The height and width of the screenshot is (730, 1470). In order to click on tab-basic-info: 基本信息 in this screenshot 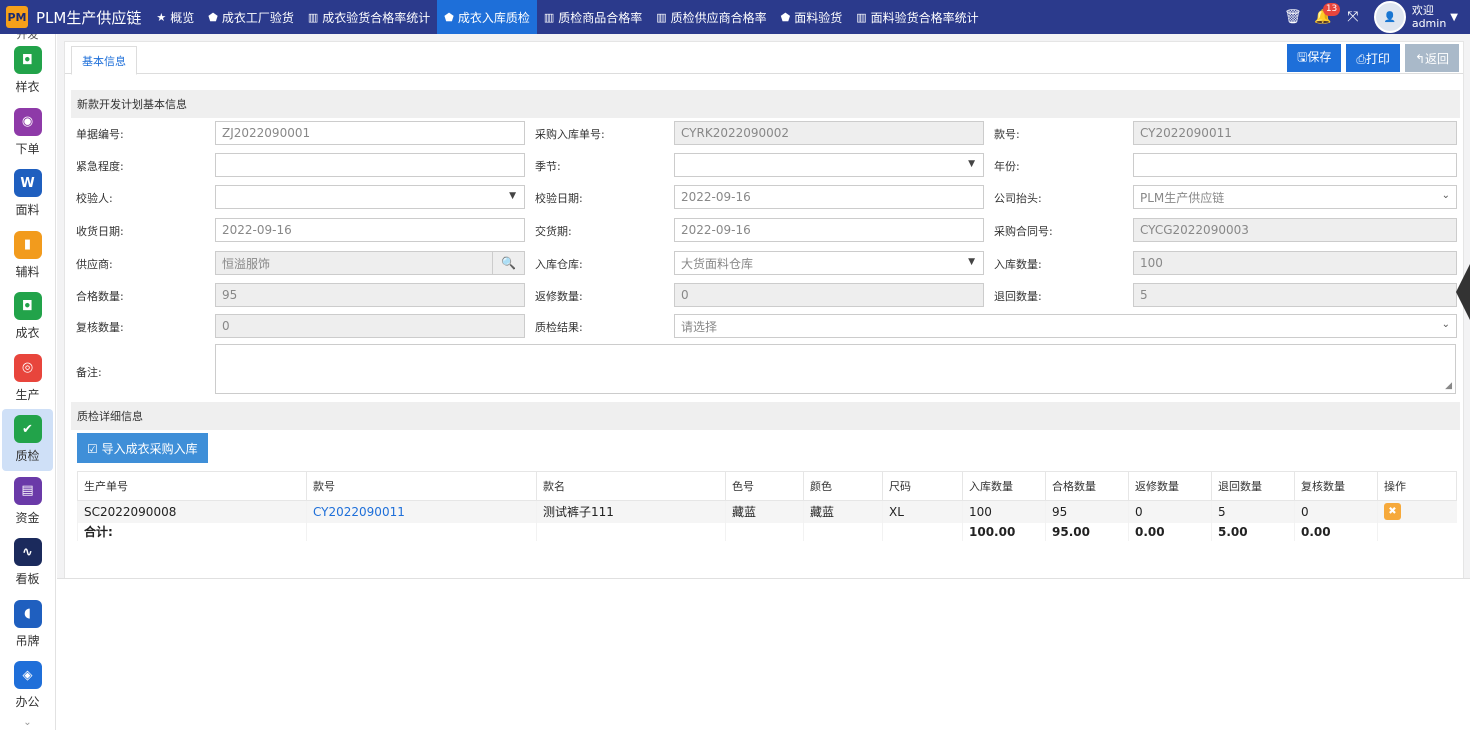, I will do `click(104, 60)`.